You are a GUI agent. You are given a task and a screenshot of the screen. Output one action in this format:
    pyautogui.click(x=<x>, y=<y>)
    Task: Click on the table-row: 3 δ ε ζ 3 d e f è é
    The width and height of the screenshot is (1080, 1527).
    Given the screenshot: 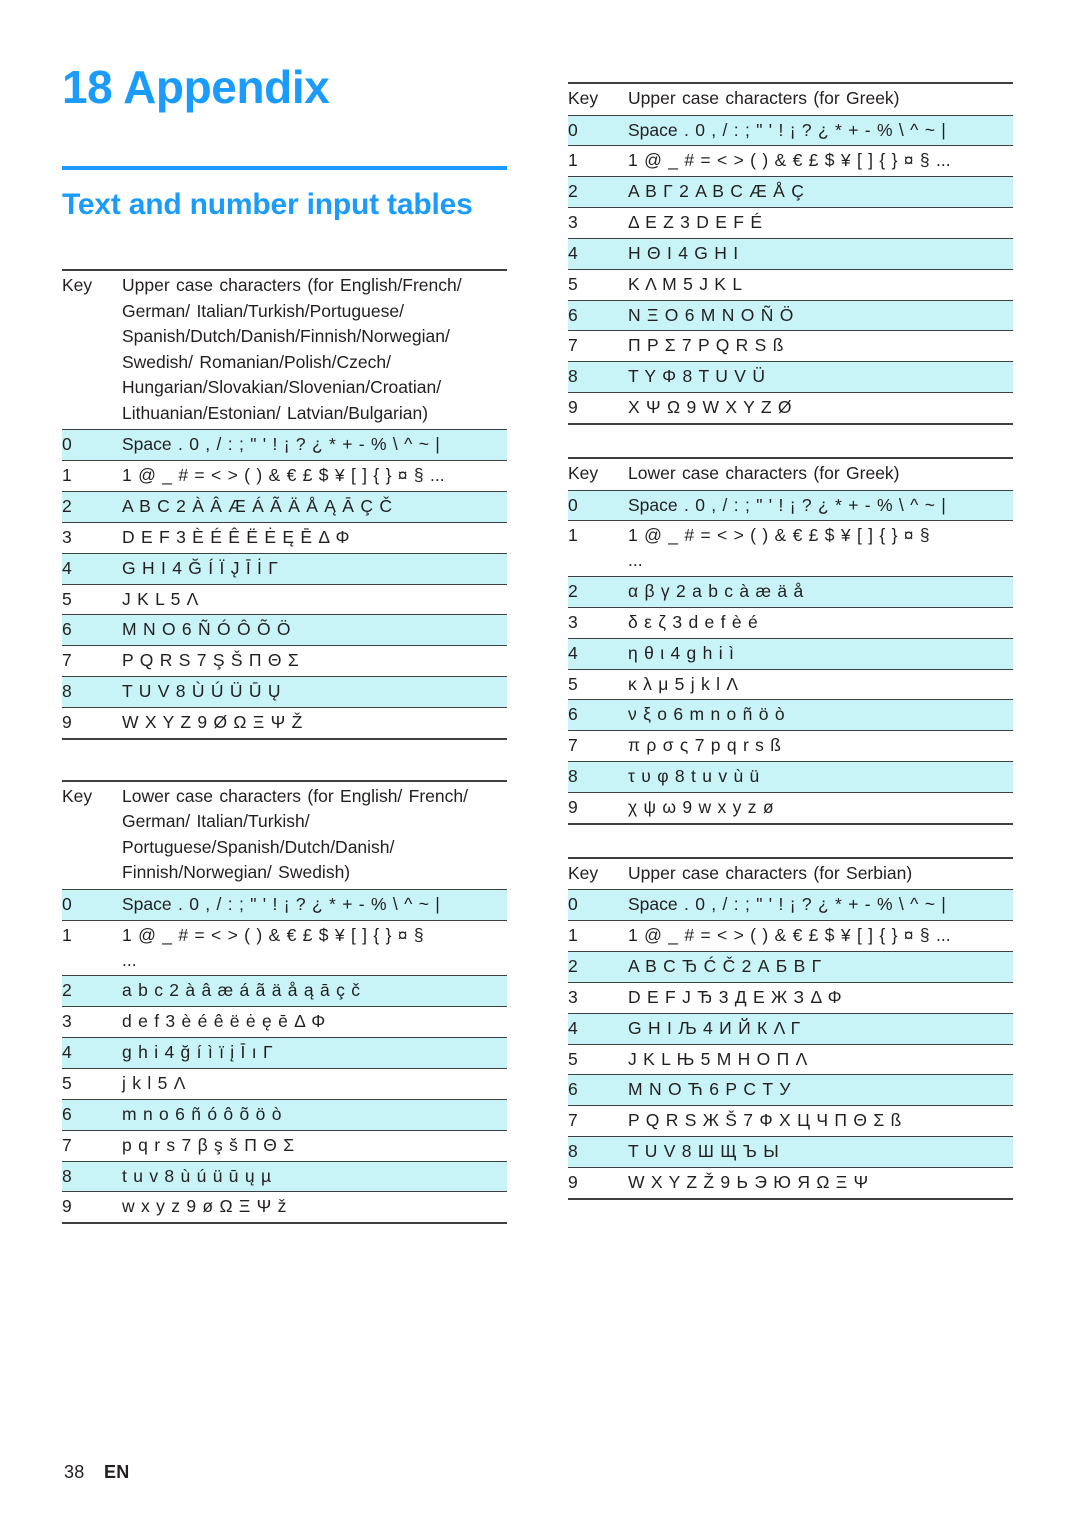 What is the action you would take?
    pyautogui.click(x=790, y=623)
    